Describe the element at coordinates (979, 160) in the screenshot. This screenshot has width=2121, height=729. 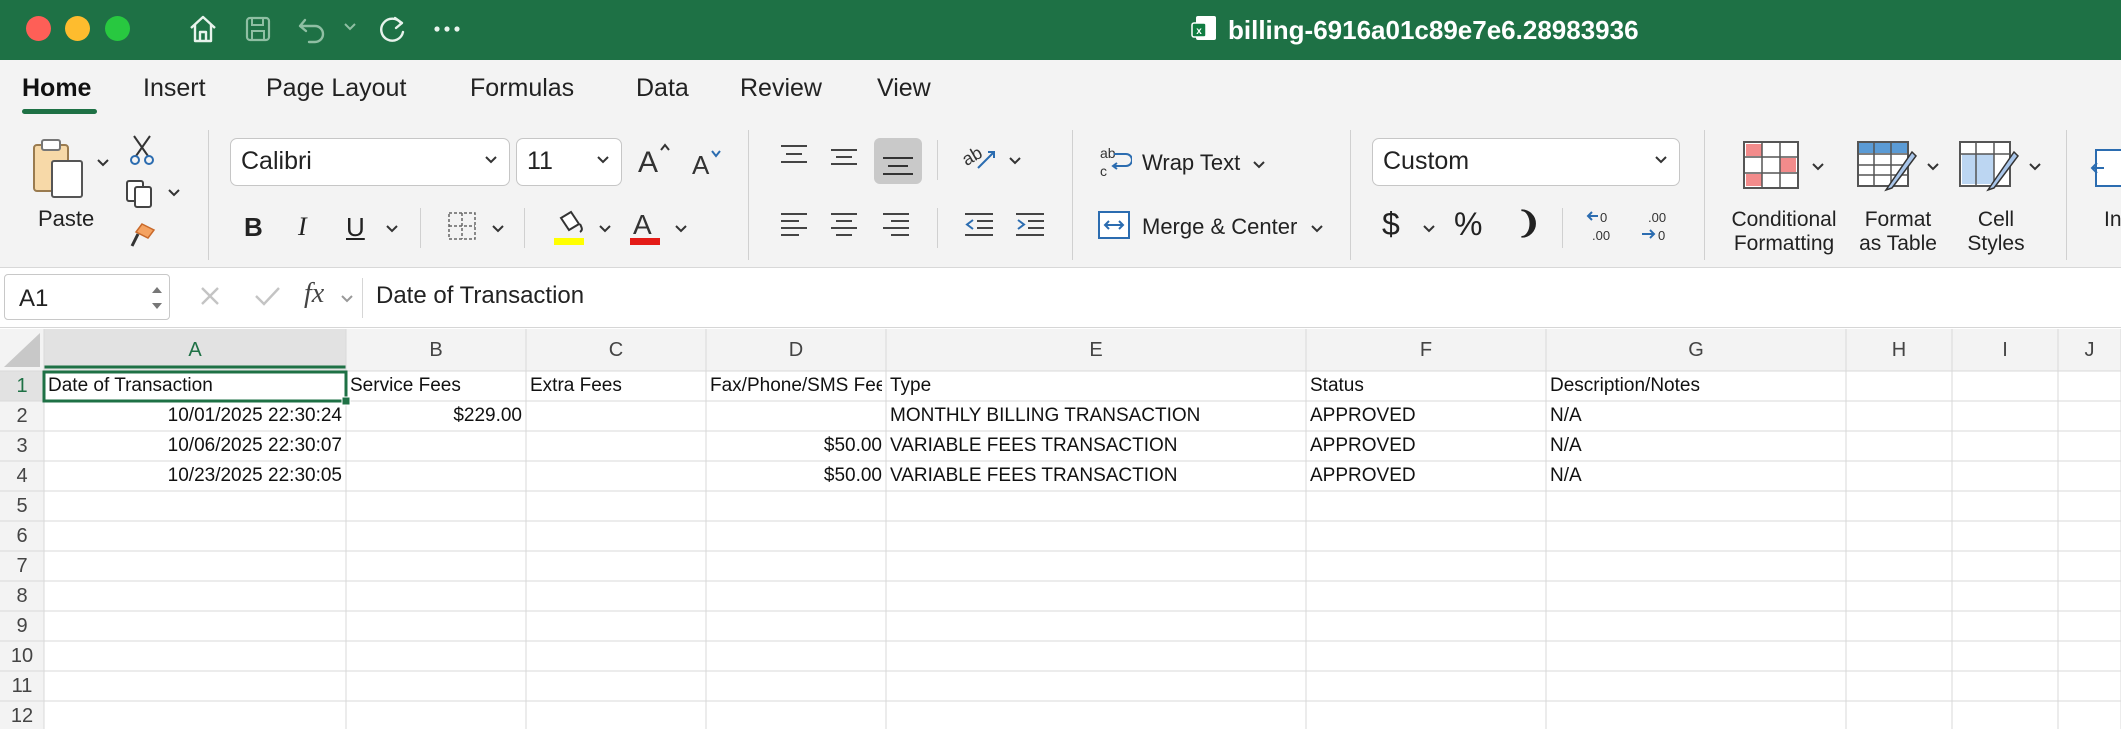
I see `orientation-icon: ab` at that location.